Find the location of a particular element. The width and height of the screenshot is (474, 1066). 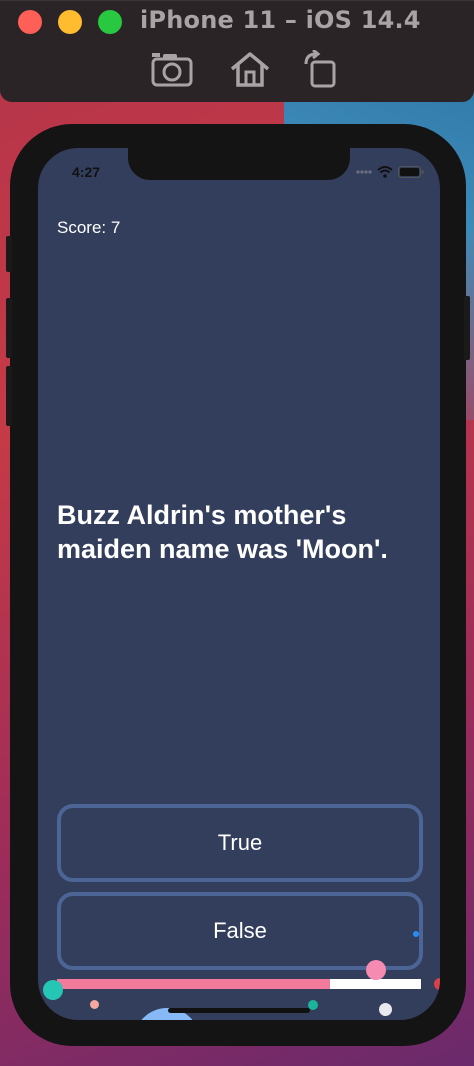

wifi-icon is located at coordinates (385, 172).